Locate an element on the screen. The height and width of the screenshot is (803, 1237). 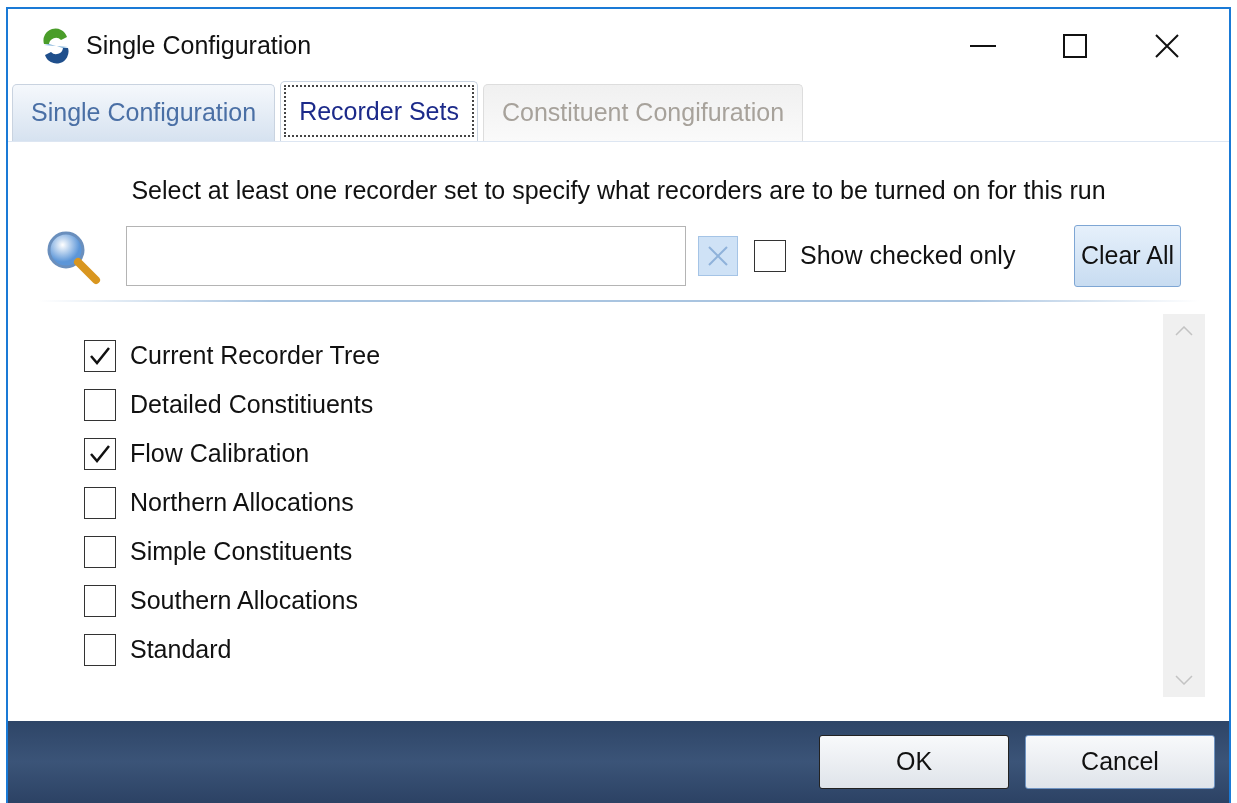
search-field is located at coordinates (406, 255).